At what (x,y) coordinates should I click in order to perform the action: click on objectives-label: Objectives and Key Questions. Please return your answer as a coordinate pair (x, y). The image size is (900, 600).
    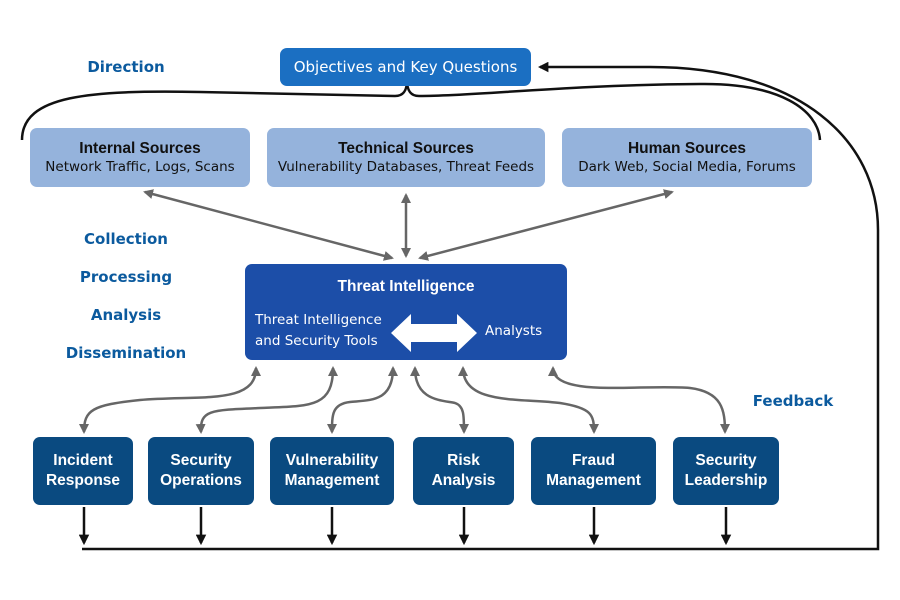
    Looking at the image, I should click on (405, 67).